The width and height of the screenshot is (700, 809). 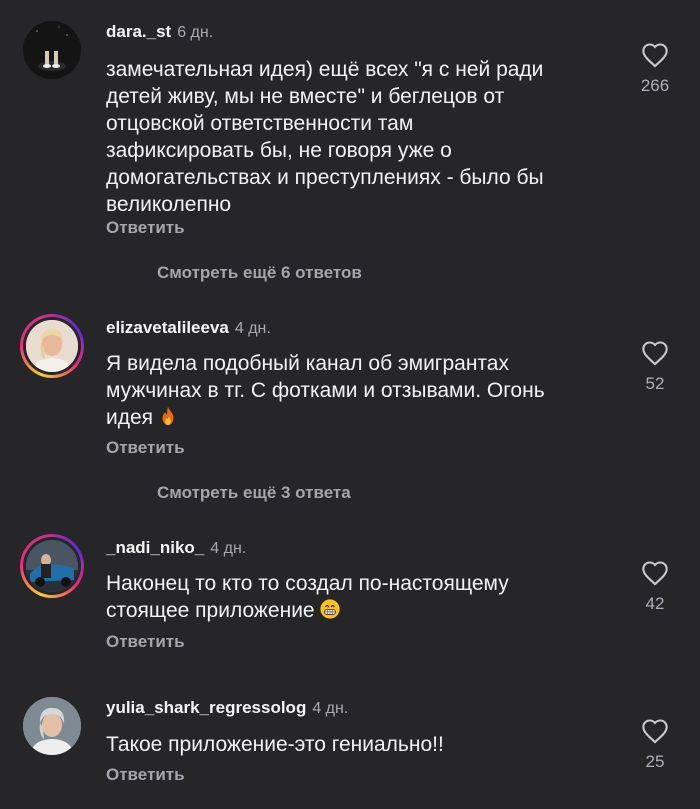 I want to click on comment-text-line: детей живу, мы не вместе" и беглецов от, so click(x=305, y=96).